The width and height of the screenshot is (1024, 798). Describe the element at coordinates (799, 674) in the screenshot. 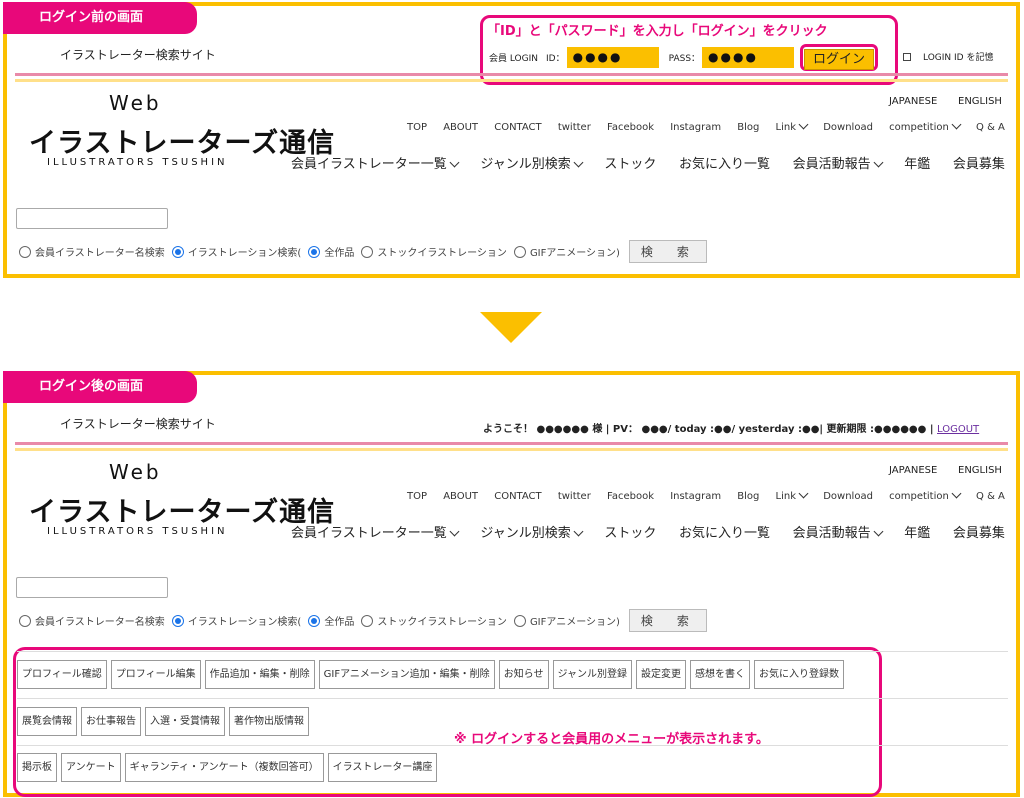

I see `menu-favorite-count: お気に入り登録数` at that location.